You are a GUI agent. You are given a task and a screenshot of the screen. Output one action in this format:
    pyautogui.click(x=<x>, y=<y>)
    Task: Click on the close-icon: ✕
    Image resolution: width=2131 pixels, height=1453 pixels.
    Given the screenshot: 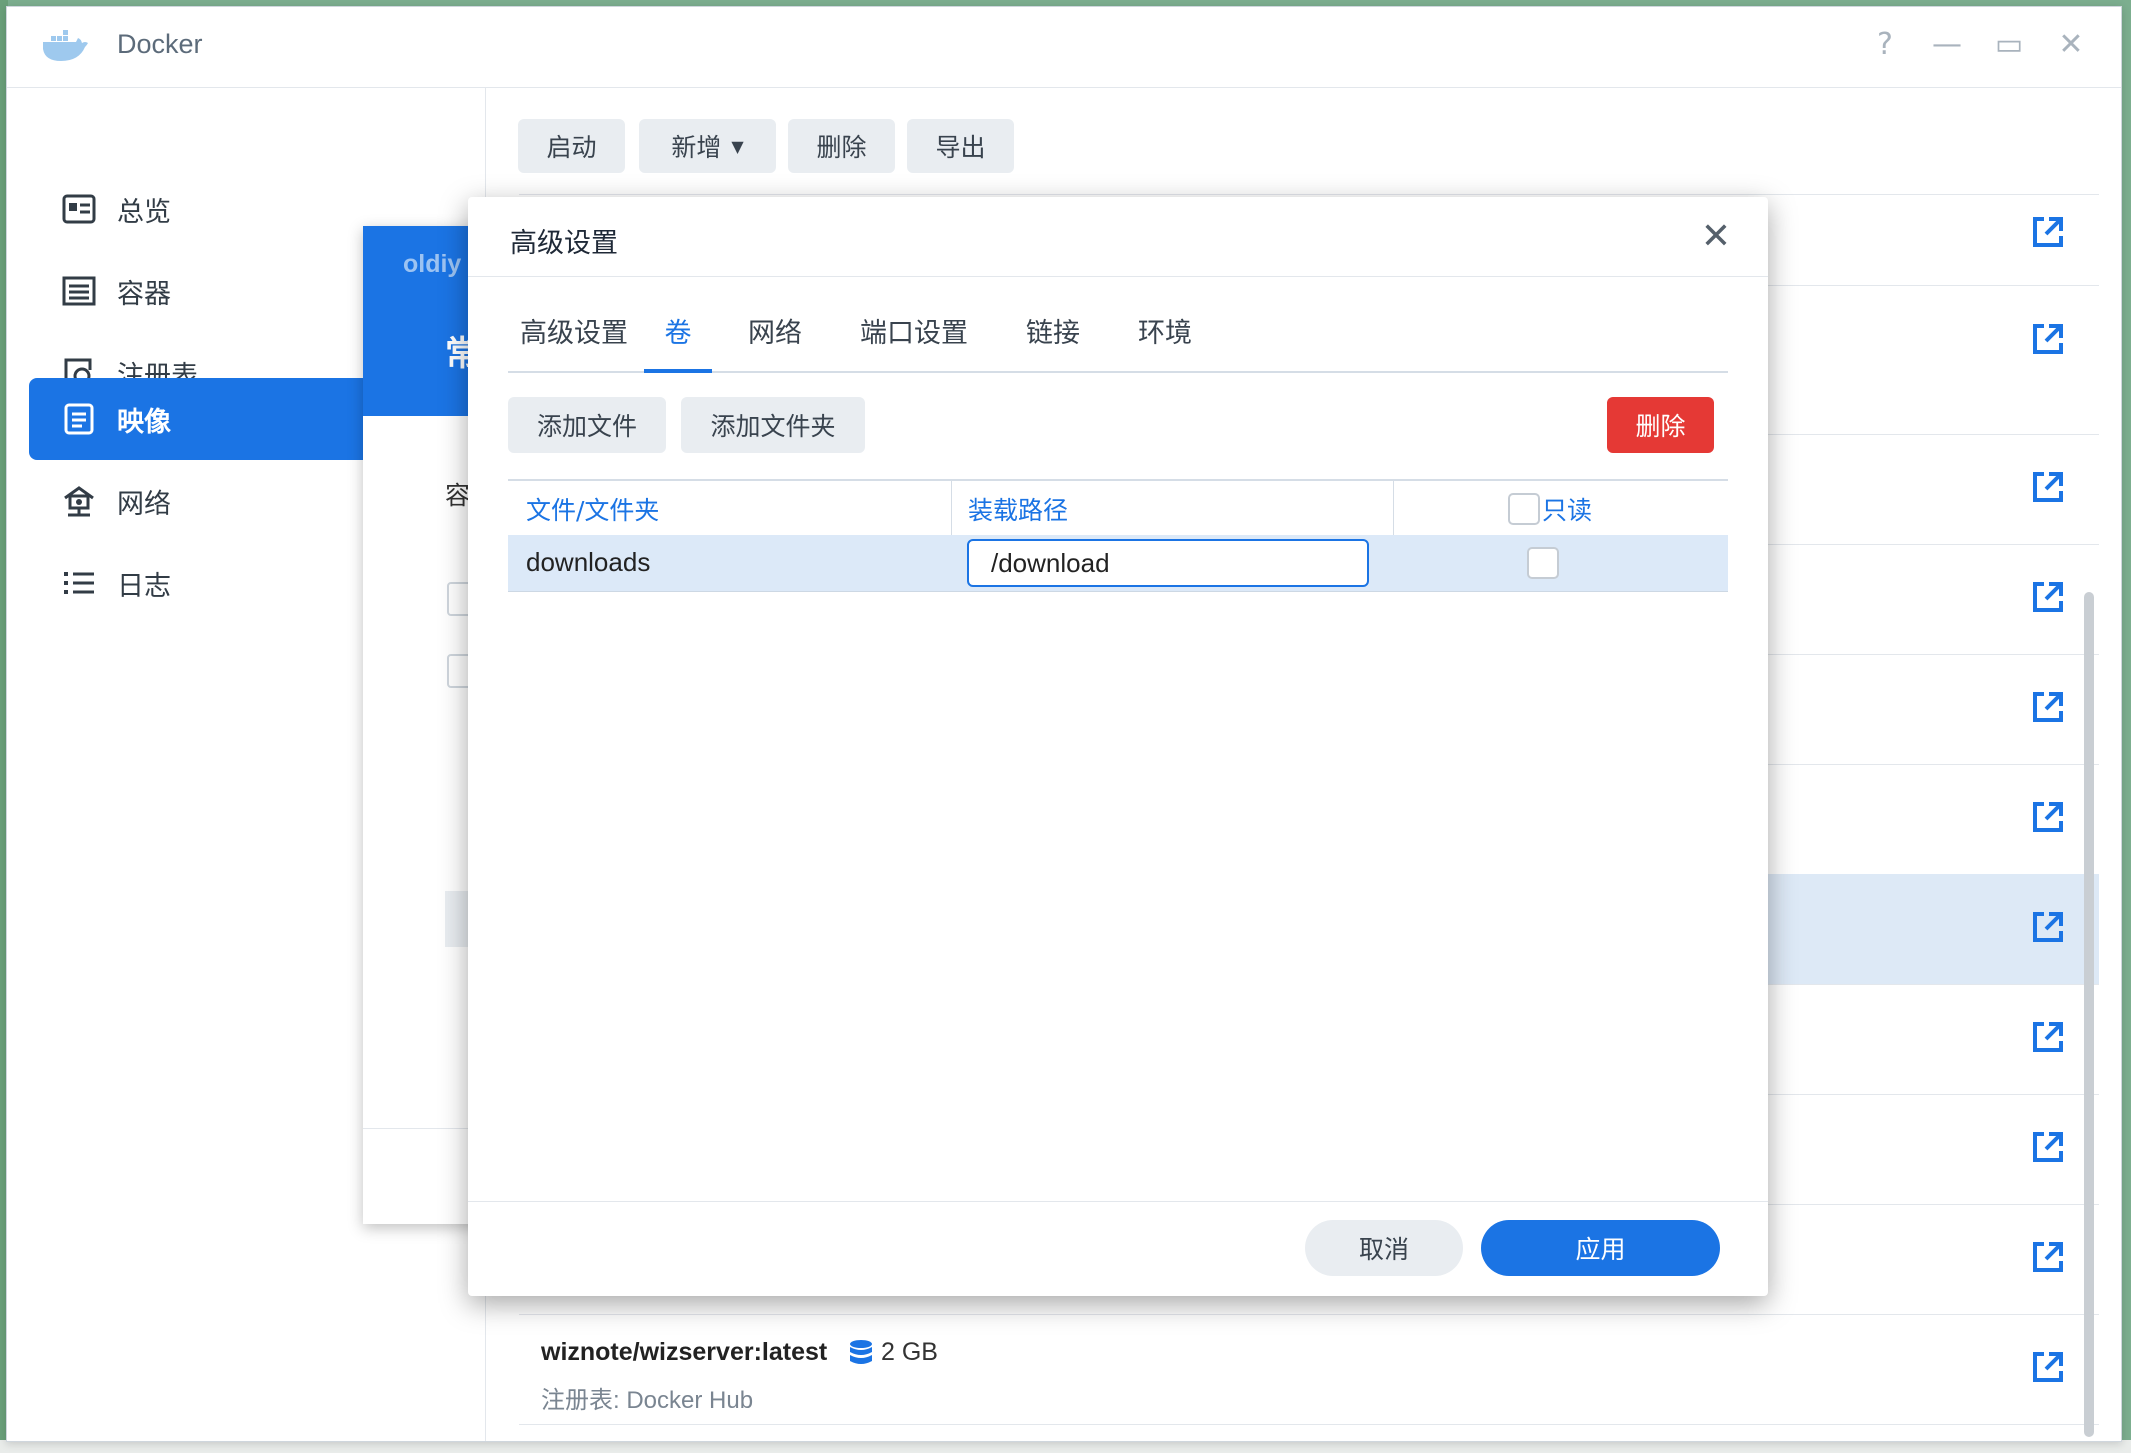 What is the action you would take?
    pyautogui.click(x=1716, y=237)
    